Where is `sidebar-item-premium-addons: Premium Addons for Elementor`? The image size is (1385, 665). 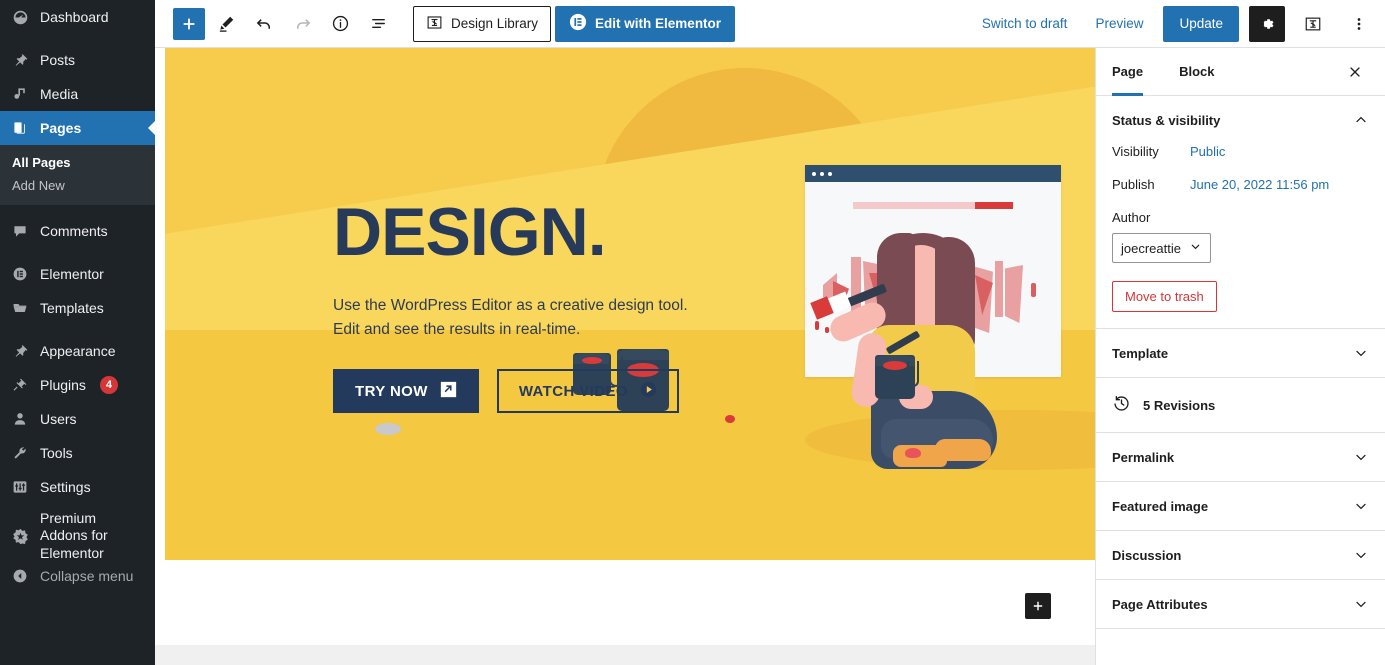 sidebar-item-premium-addons: Premium Addons for Elementor is located at coordinates (77, 535).